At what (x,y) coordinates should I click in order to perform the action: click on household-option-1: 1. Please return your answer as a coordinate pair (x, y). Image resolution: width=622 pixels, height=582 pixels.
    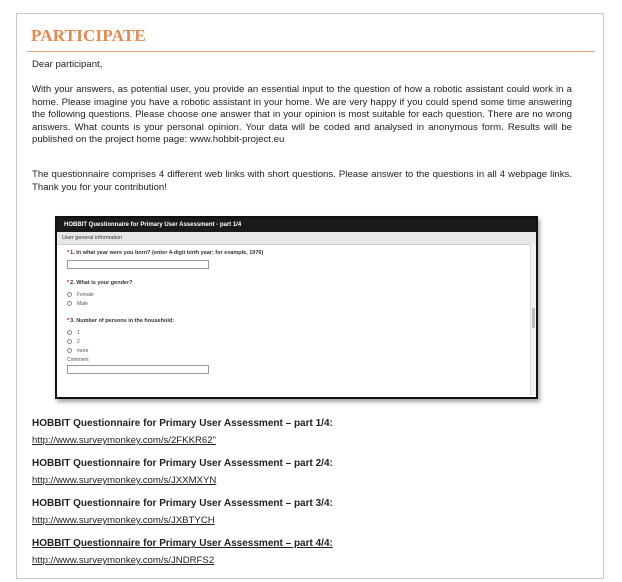
    Looking at the image, I should click on (301, 332).